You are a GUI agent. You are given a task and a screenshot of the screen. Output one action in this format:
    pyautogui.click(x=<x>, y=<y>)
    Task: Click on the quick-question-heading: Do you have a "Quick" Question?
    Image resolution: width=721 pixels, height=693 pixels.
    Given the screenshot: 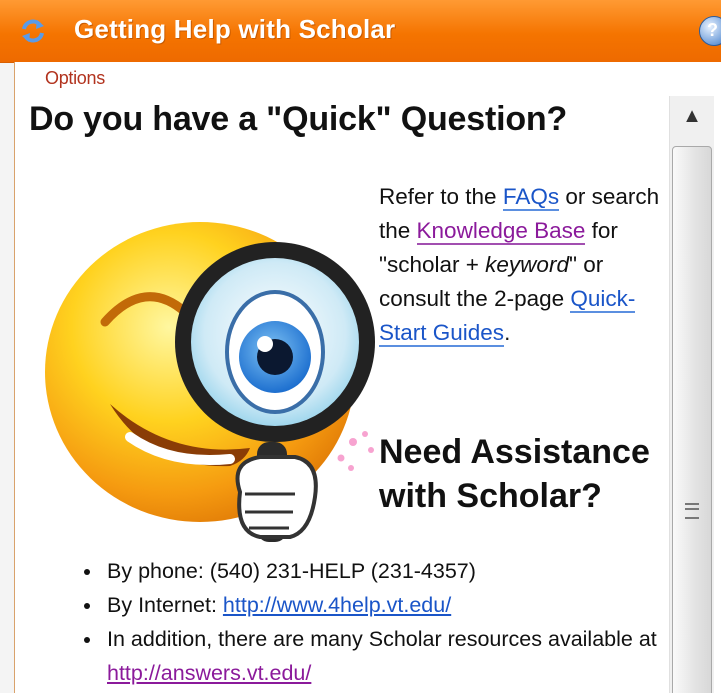 What is the action you would take?
    pyautogui.click(x=298, y=119)
    